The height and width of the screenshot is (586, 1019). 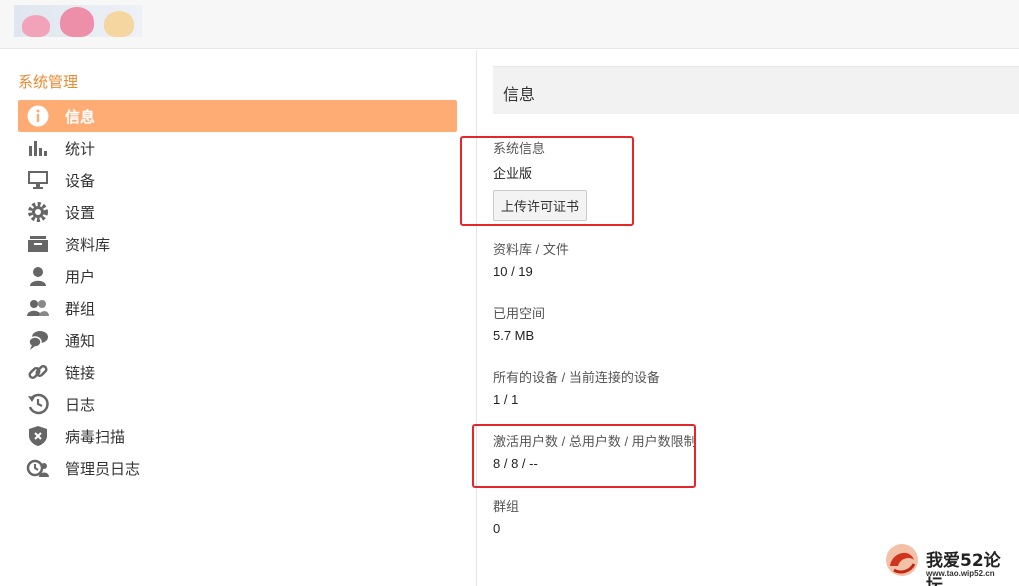 What do you see at coordinates (80, 149) in the screenshot?
I see `sidebar-item-label: 统计` at bounding box center [80, 149].